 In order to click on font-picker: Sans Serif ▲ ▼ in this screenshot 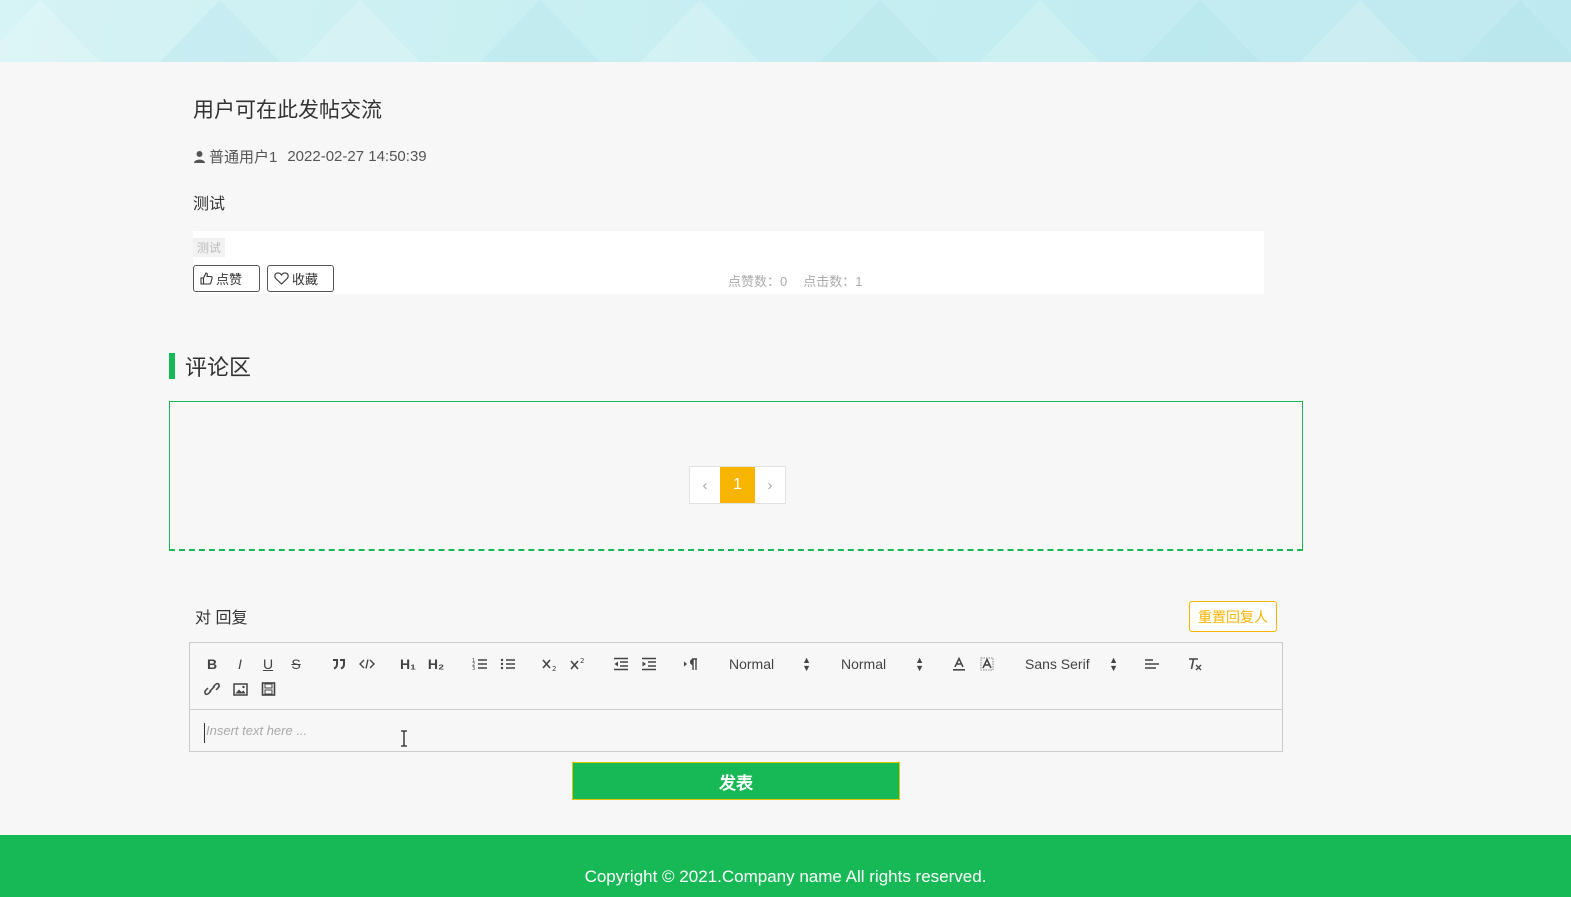, I will do `click(1071, 664)`.